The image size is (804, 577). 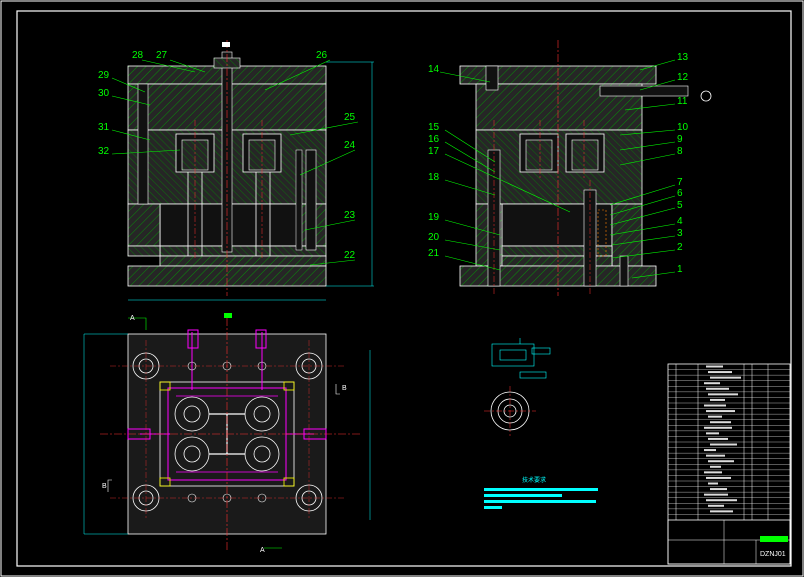 What do you see at coordinates (434, 69) in the screenshot?
I see `balloon-14: 14` at bounding box center [434, 69].